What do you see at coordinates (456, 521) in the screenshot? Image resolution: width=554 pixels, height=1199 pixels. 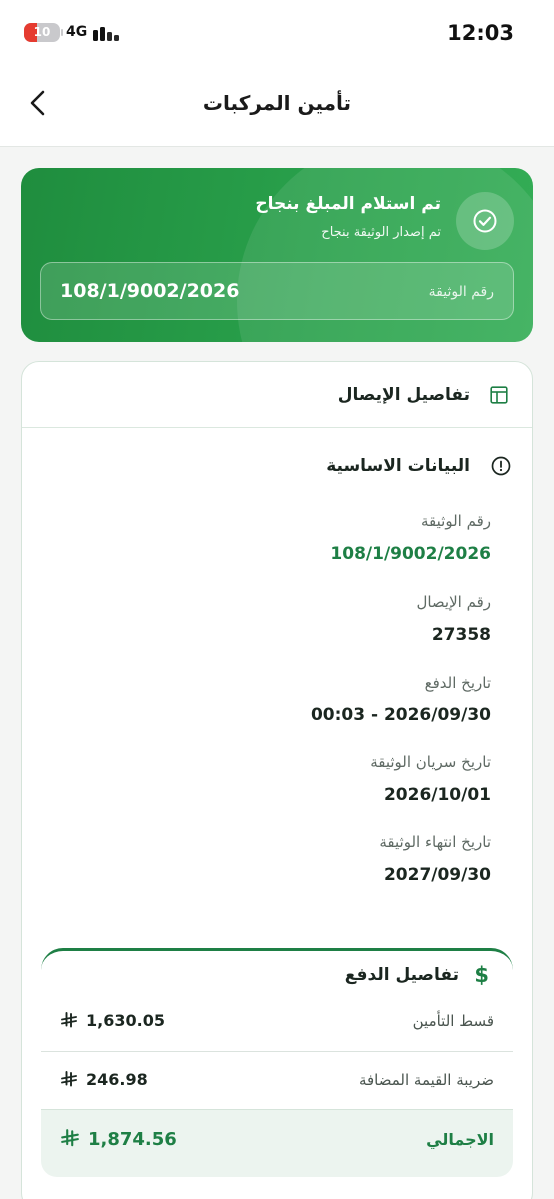 I see `policy-number-field-label: رقم الوثيقة` at bounding box center [456, 521].